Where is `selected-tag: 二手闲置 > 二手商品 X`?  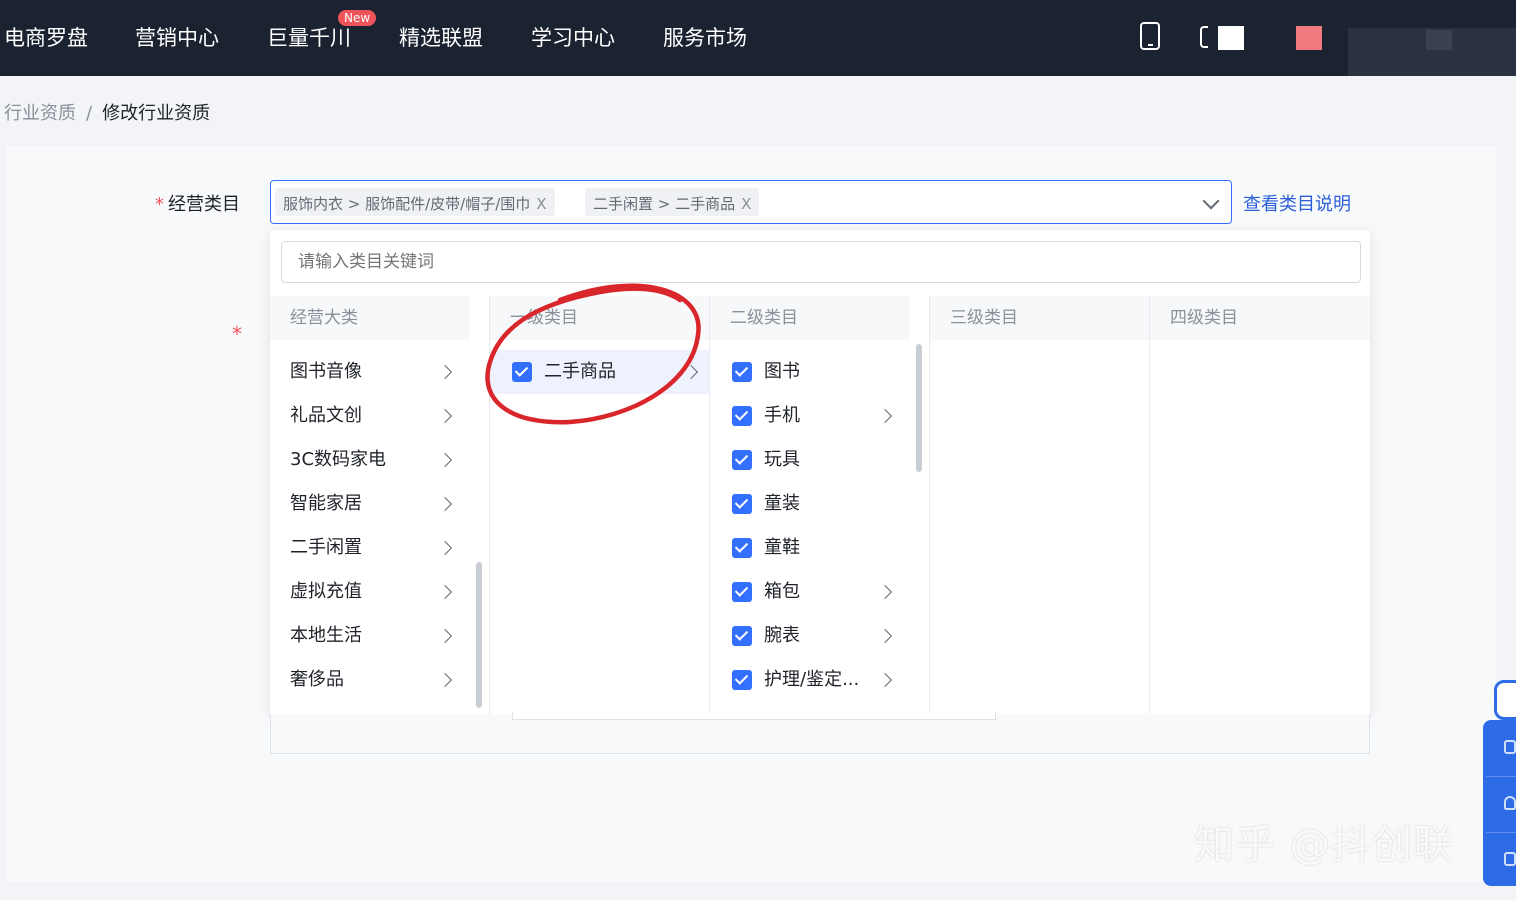
selected-tag: 二手闲置 > 二手商品 X is located at coordinates (672, 202).